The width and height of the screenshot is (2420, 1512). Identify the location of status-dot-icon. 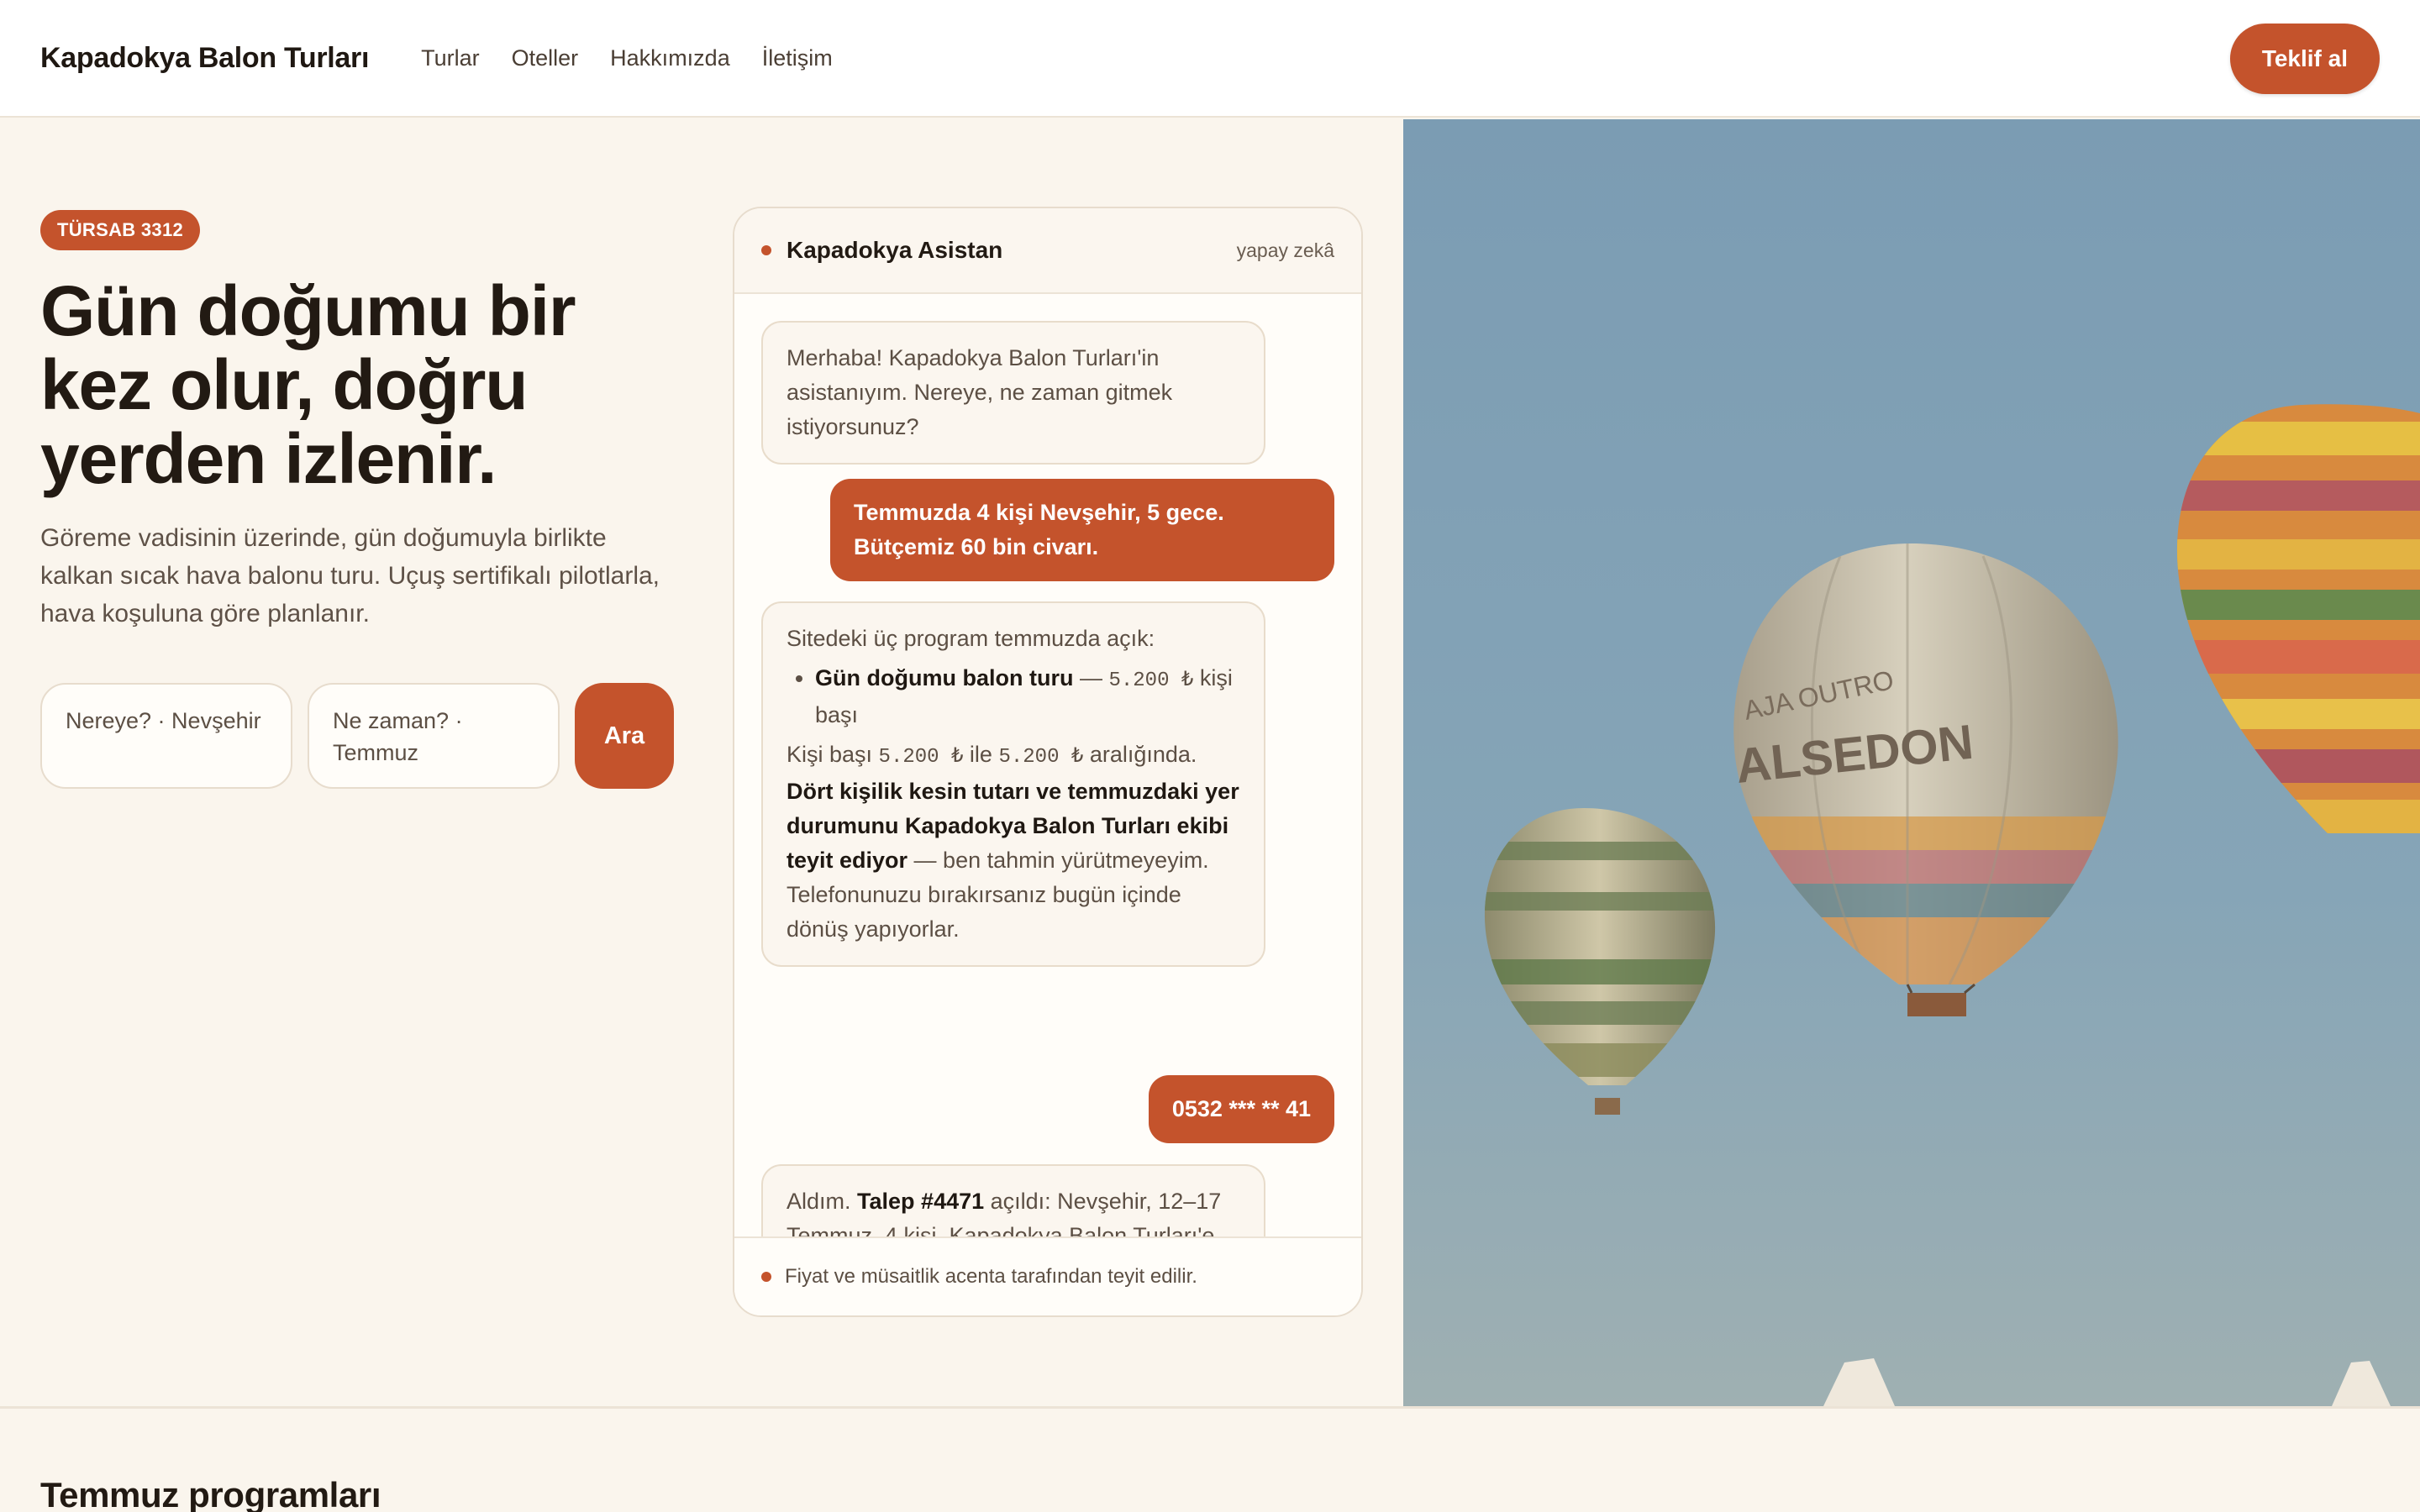
(766, 250).